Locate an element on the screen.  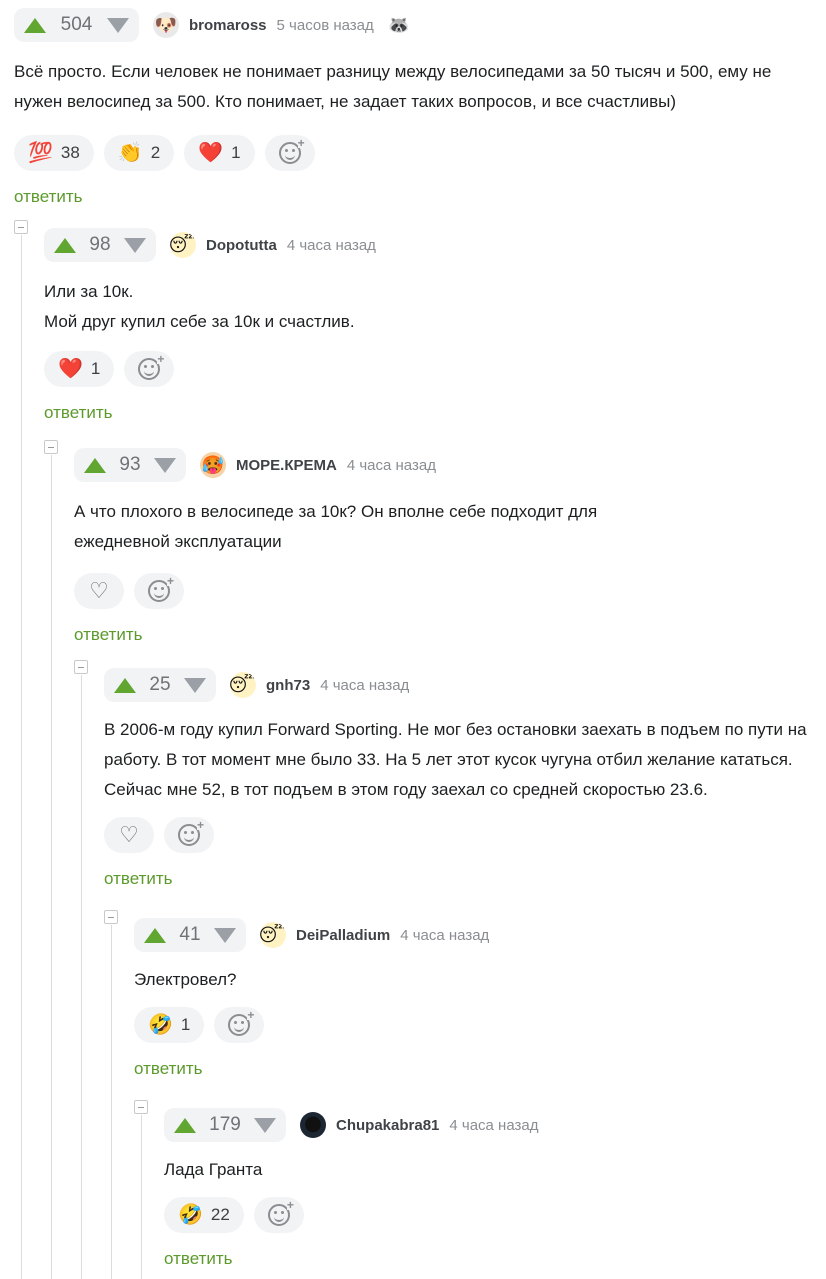
award-icon: 🦝 is located at coordinates (399, 25).